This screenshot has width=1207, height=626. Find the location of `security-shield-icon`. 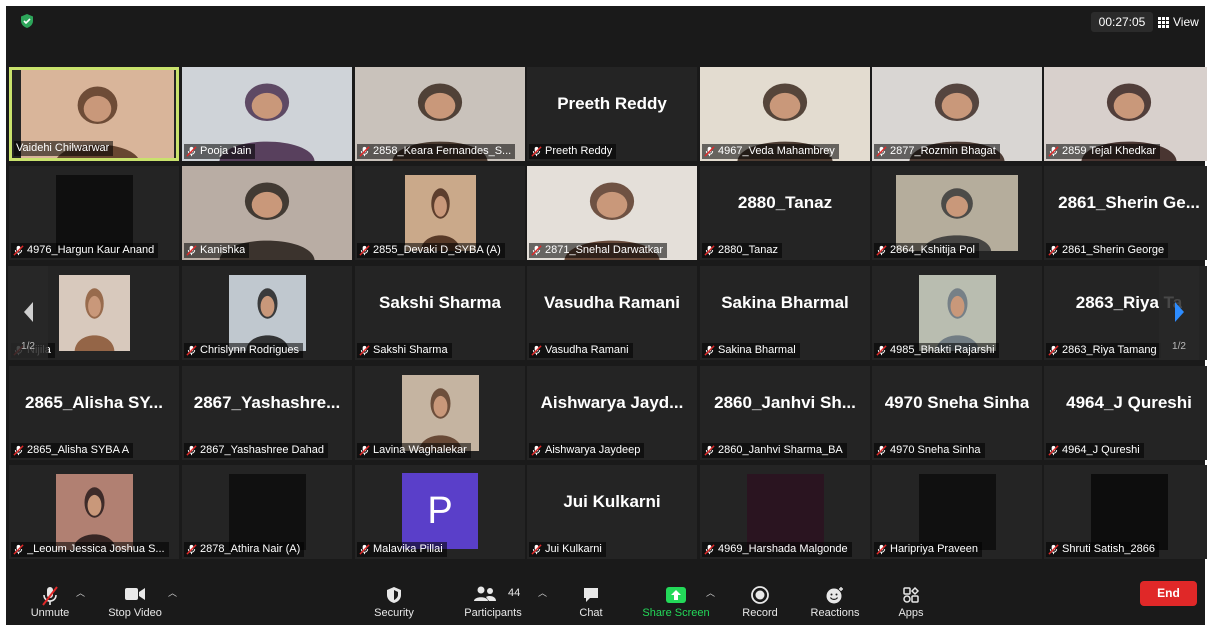

security-shield-icon is located at coordinates (394, 595).